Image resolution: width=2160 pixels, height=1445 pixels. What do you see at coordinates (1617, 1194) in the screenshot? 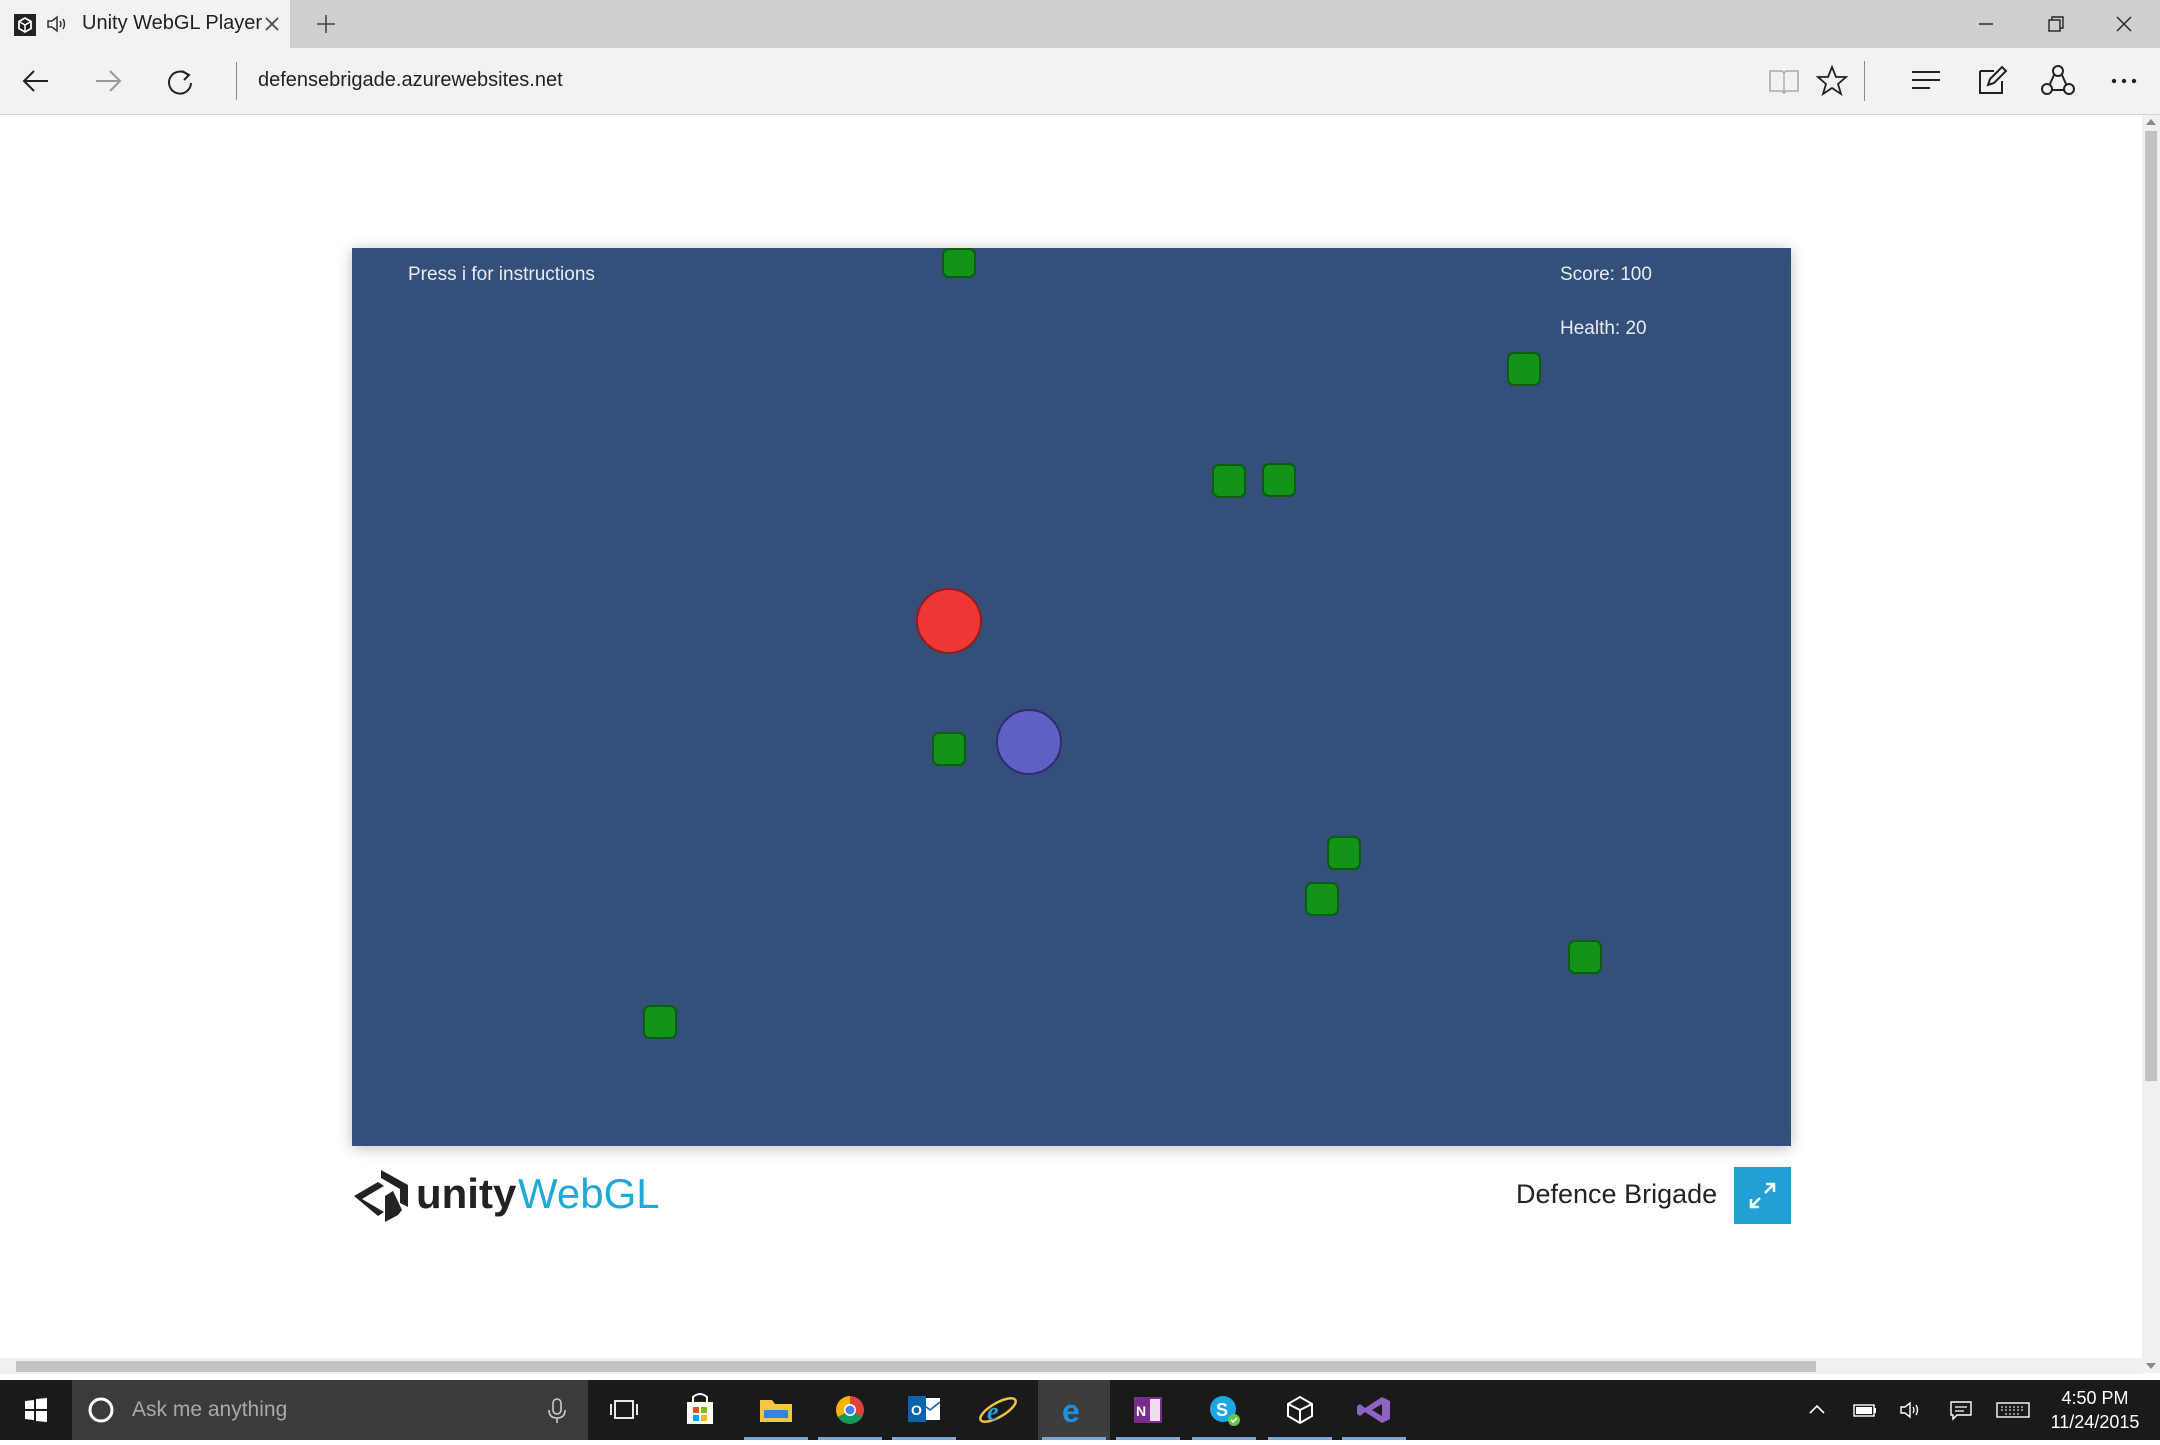
I see `game-title: Defence Brigade` at bounding box center [1617, 1194].